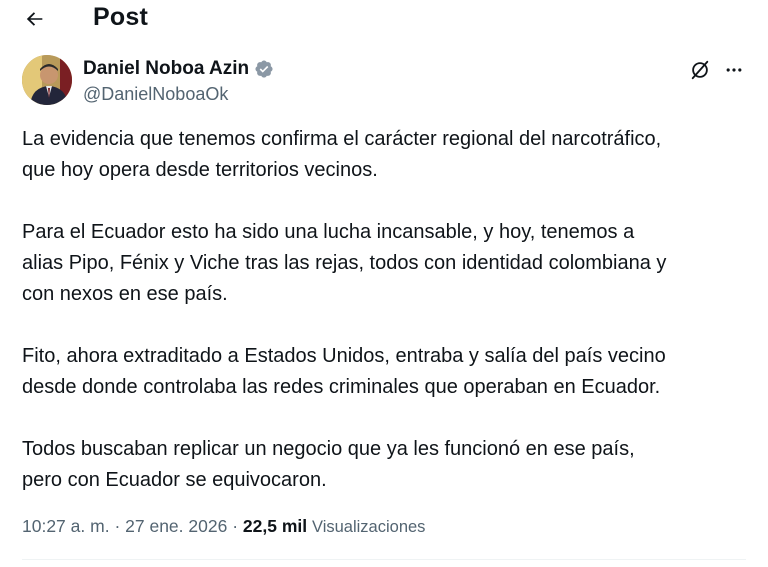 The width and height of the screenshot is (768, 567). I want to click on author-name: Daniel Noboa Azin, so click(166, 69).